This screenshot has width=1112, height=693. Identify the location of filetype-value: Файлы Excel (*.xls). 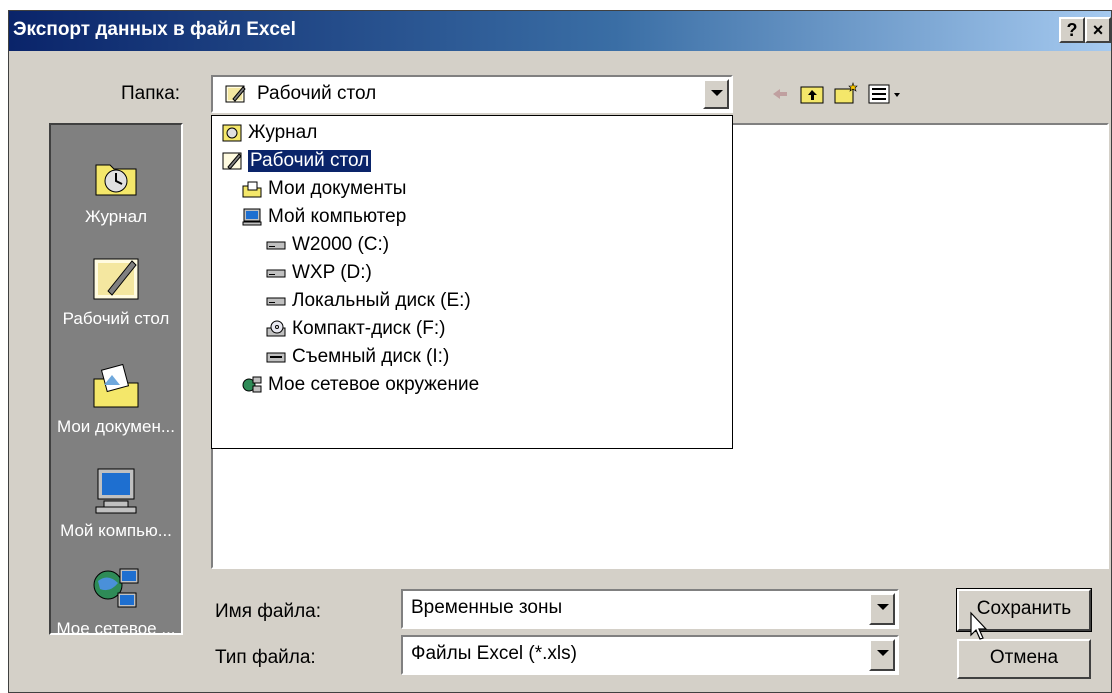
(494, 653).